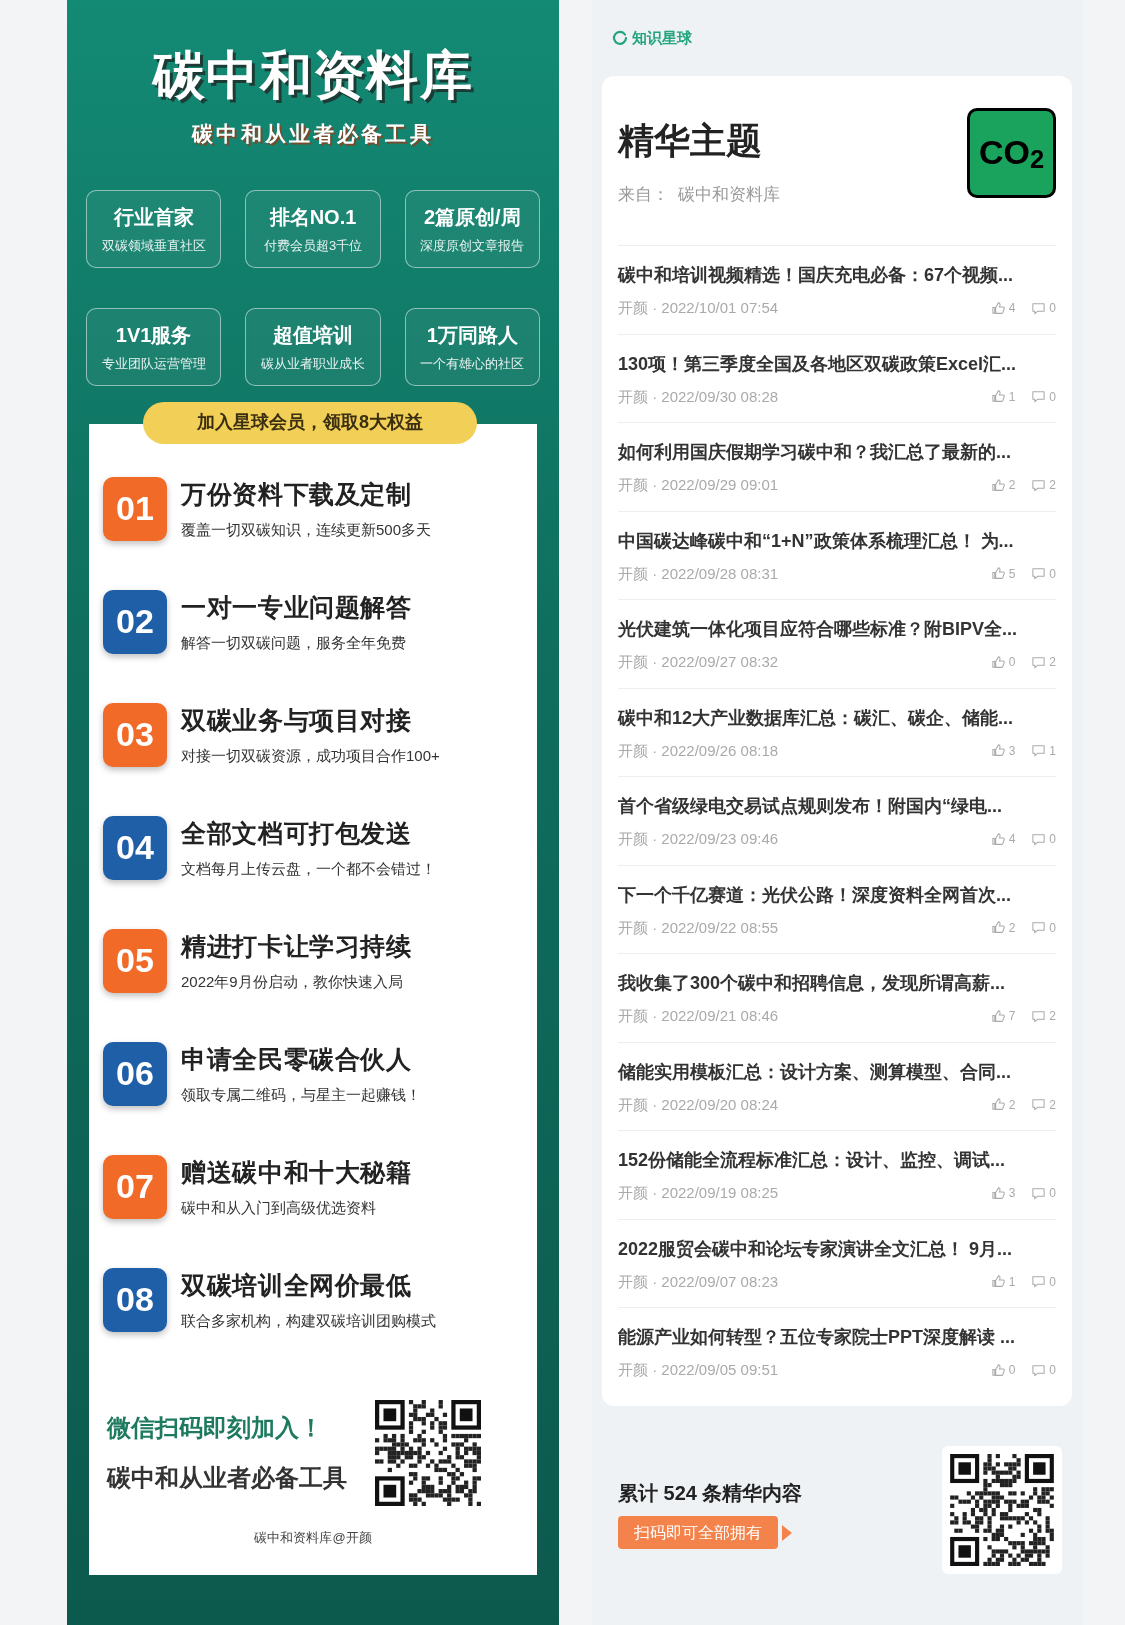 The height and width of the screenshot is (1625, 1125). Describe the element at coordinates (1052, 751) in the screenshot. I see `comment-count: 1` at that location.